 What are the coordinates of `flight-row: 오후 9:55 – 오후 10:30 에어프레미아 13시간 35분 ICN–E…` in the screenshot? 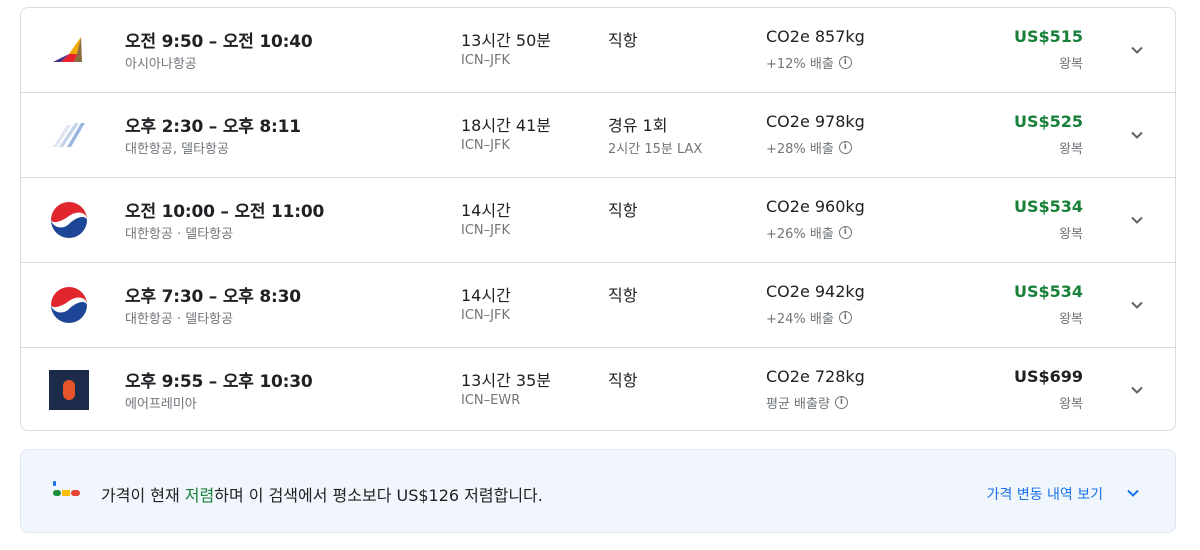 It's located at (598, 389).